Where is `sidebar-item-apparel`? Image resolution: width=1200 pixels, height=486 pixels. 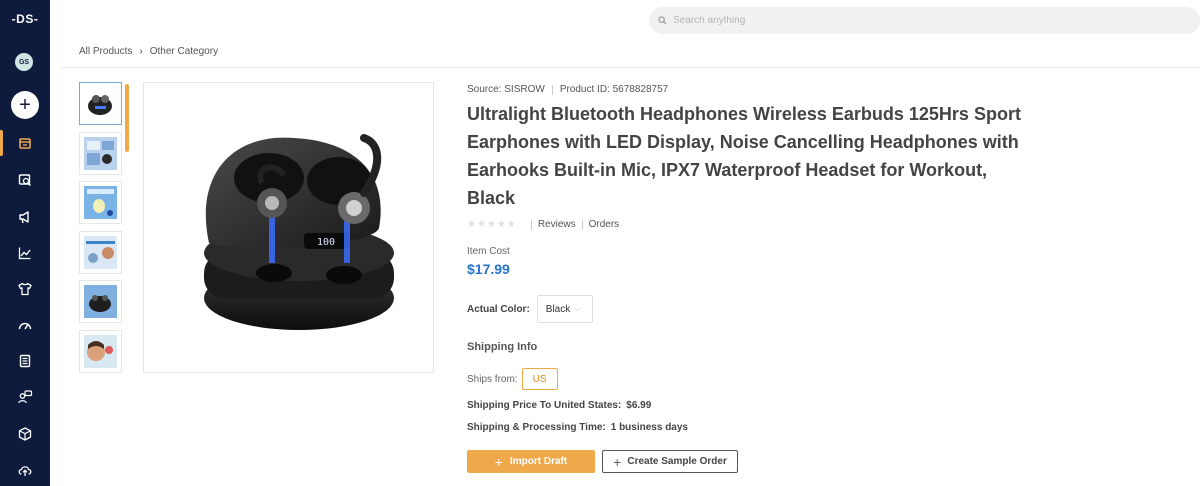 sidebar-item-apparel is located at coordinates (25, 289).